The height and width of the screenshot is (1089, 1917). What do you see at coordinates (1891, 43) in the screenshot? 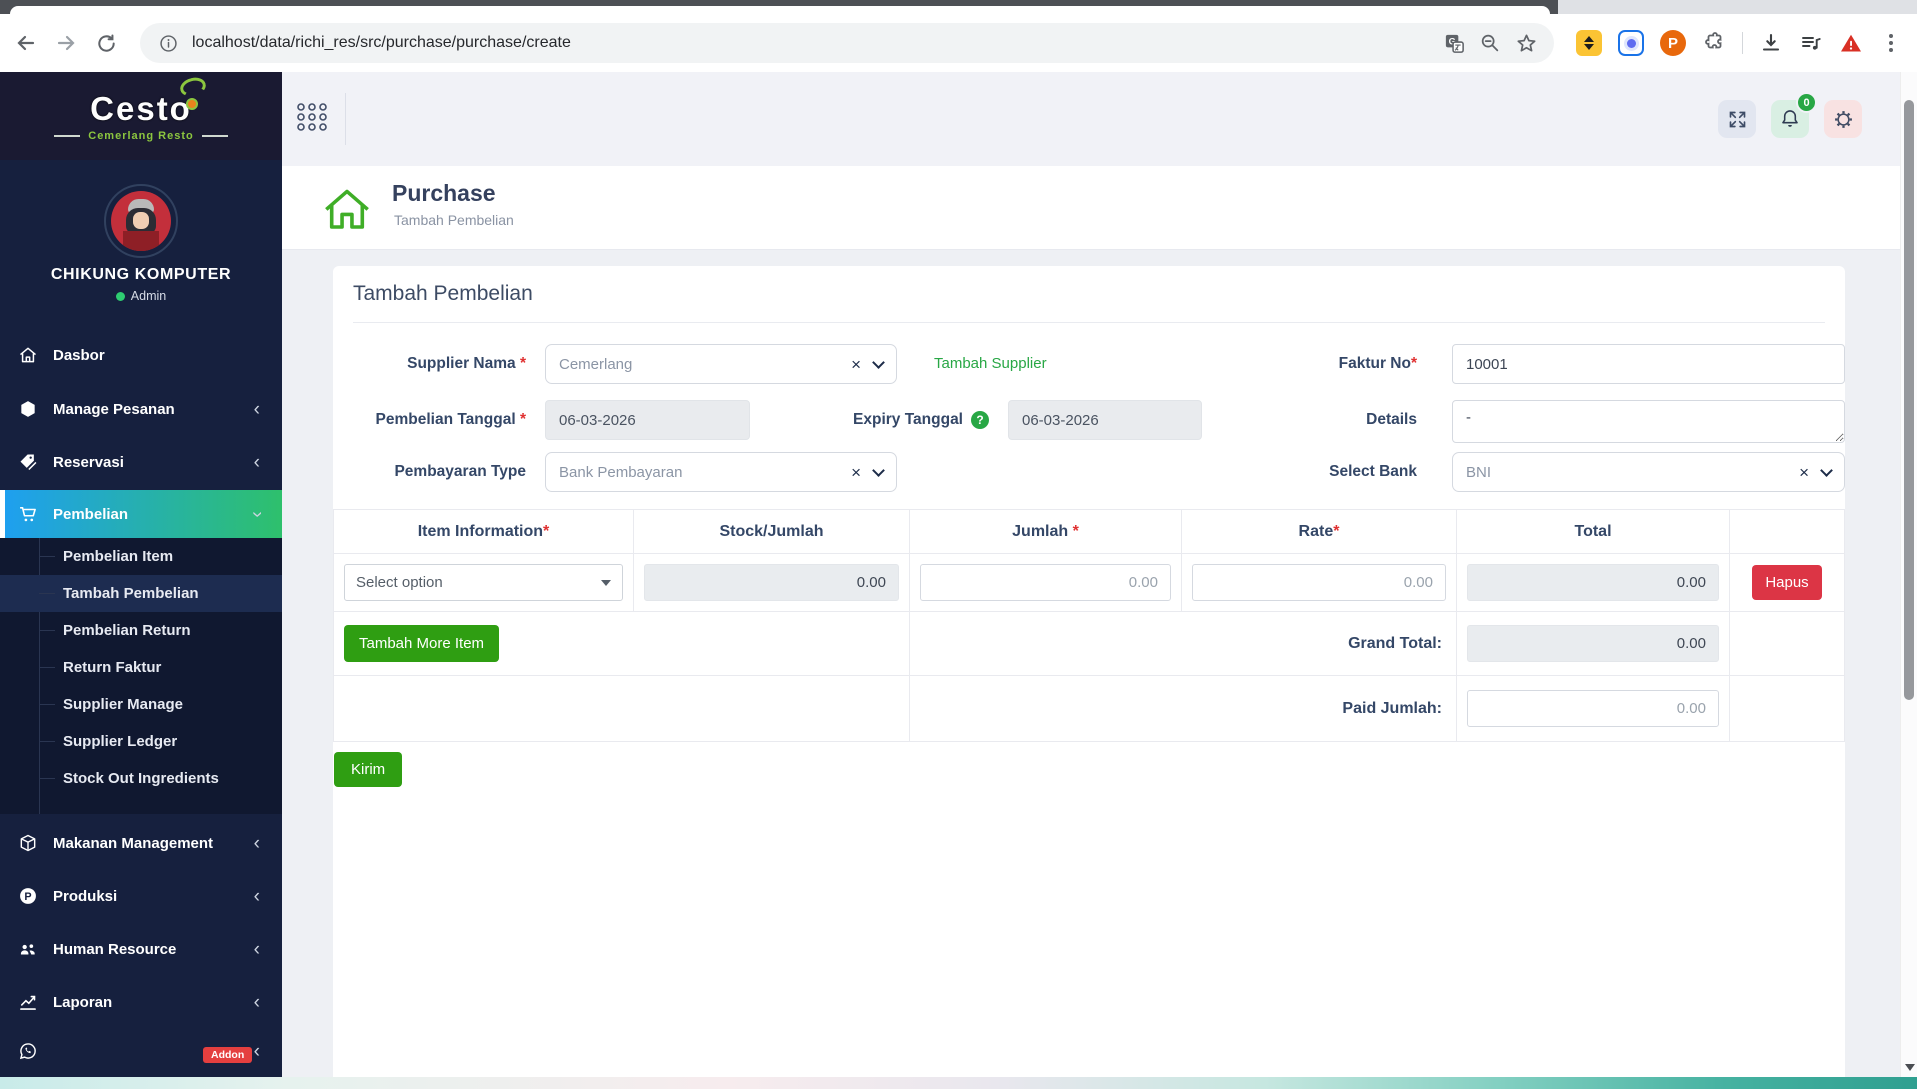
I see `browser-menu-icon` at bounding box center [1891, 43].